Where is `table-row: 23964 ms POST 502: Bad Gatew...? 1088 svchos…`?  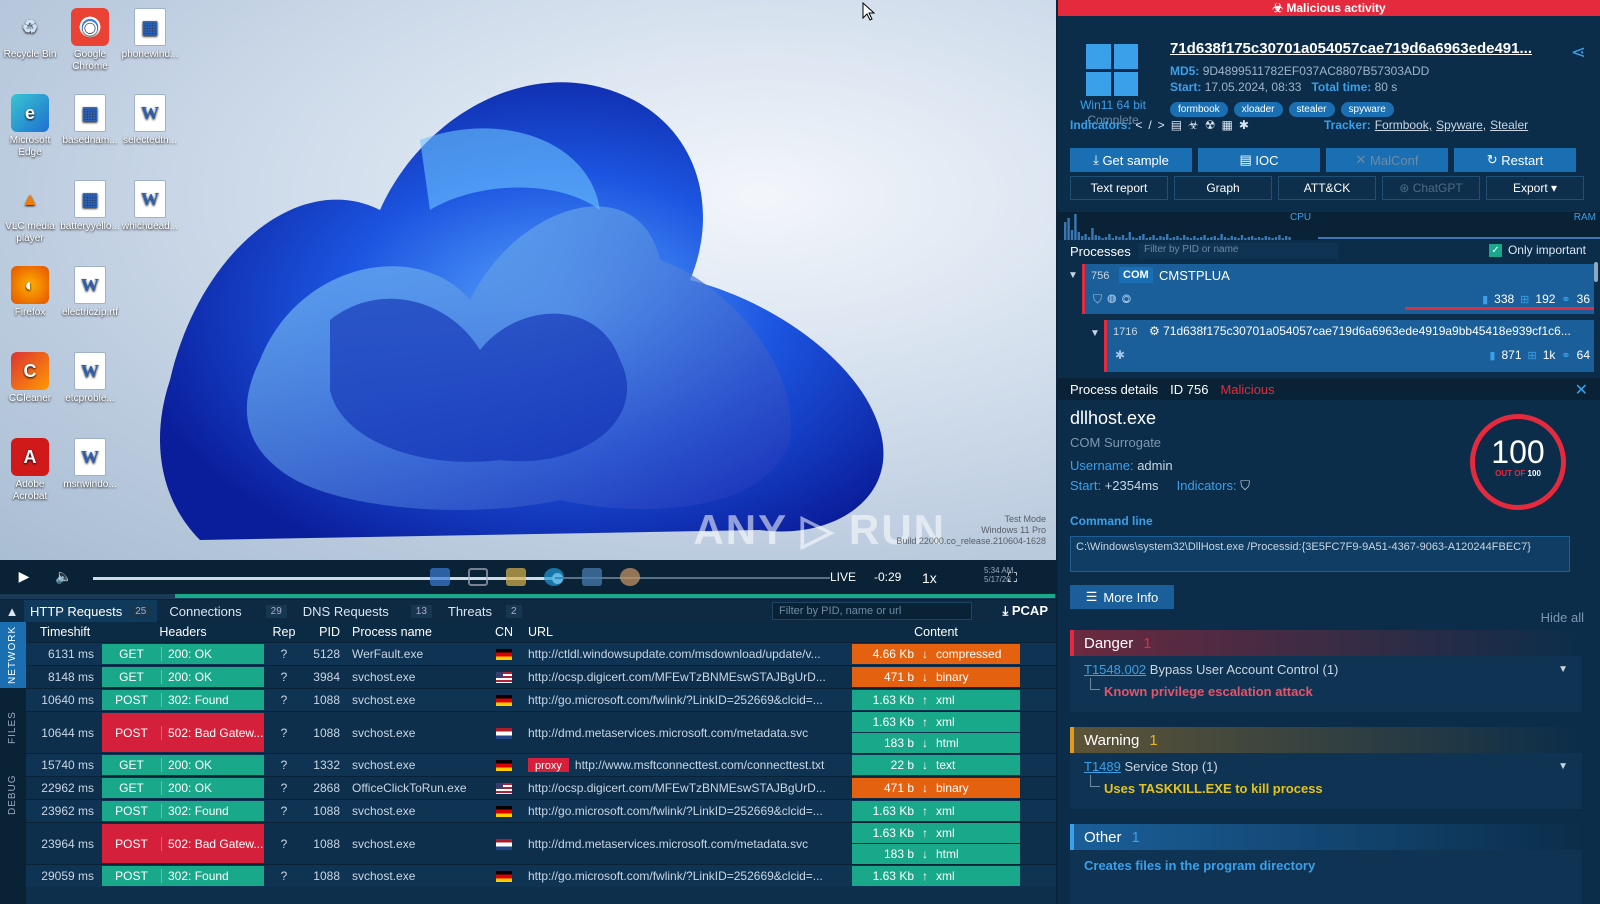
table-row: 23964 ms POST 502: Bad Gatew...? 1088 svchos… is located at coordinates (541, 843).